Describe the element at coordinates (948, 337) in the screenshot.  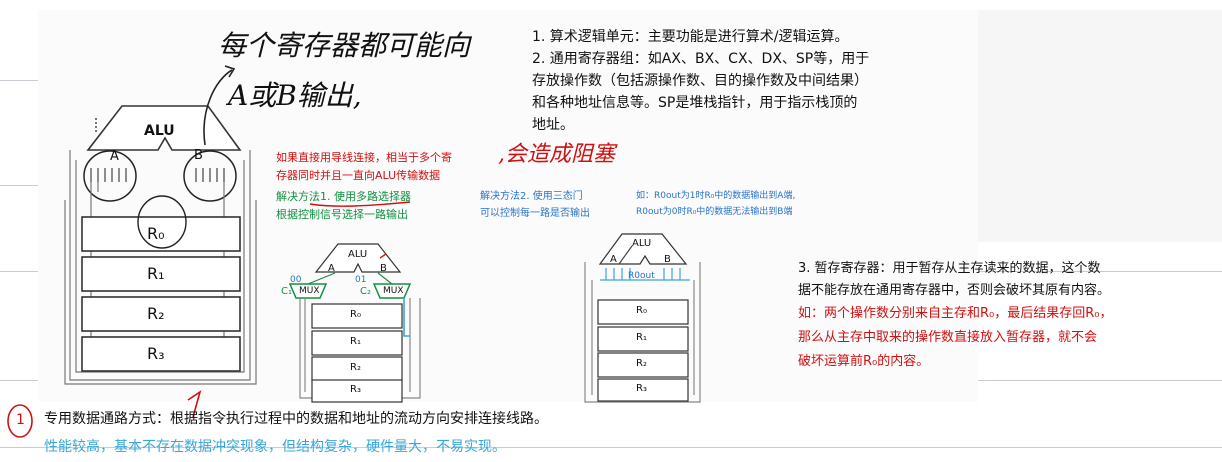
I see `point-3-red-line: 那么从主存中取来的操作数直接放入暂存器，就不会` at that location.